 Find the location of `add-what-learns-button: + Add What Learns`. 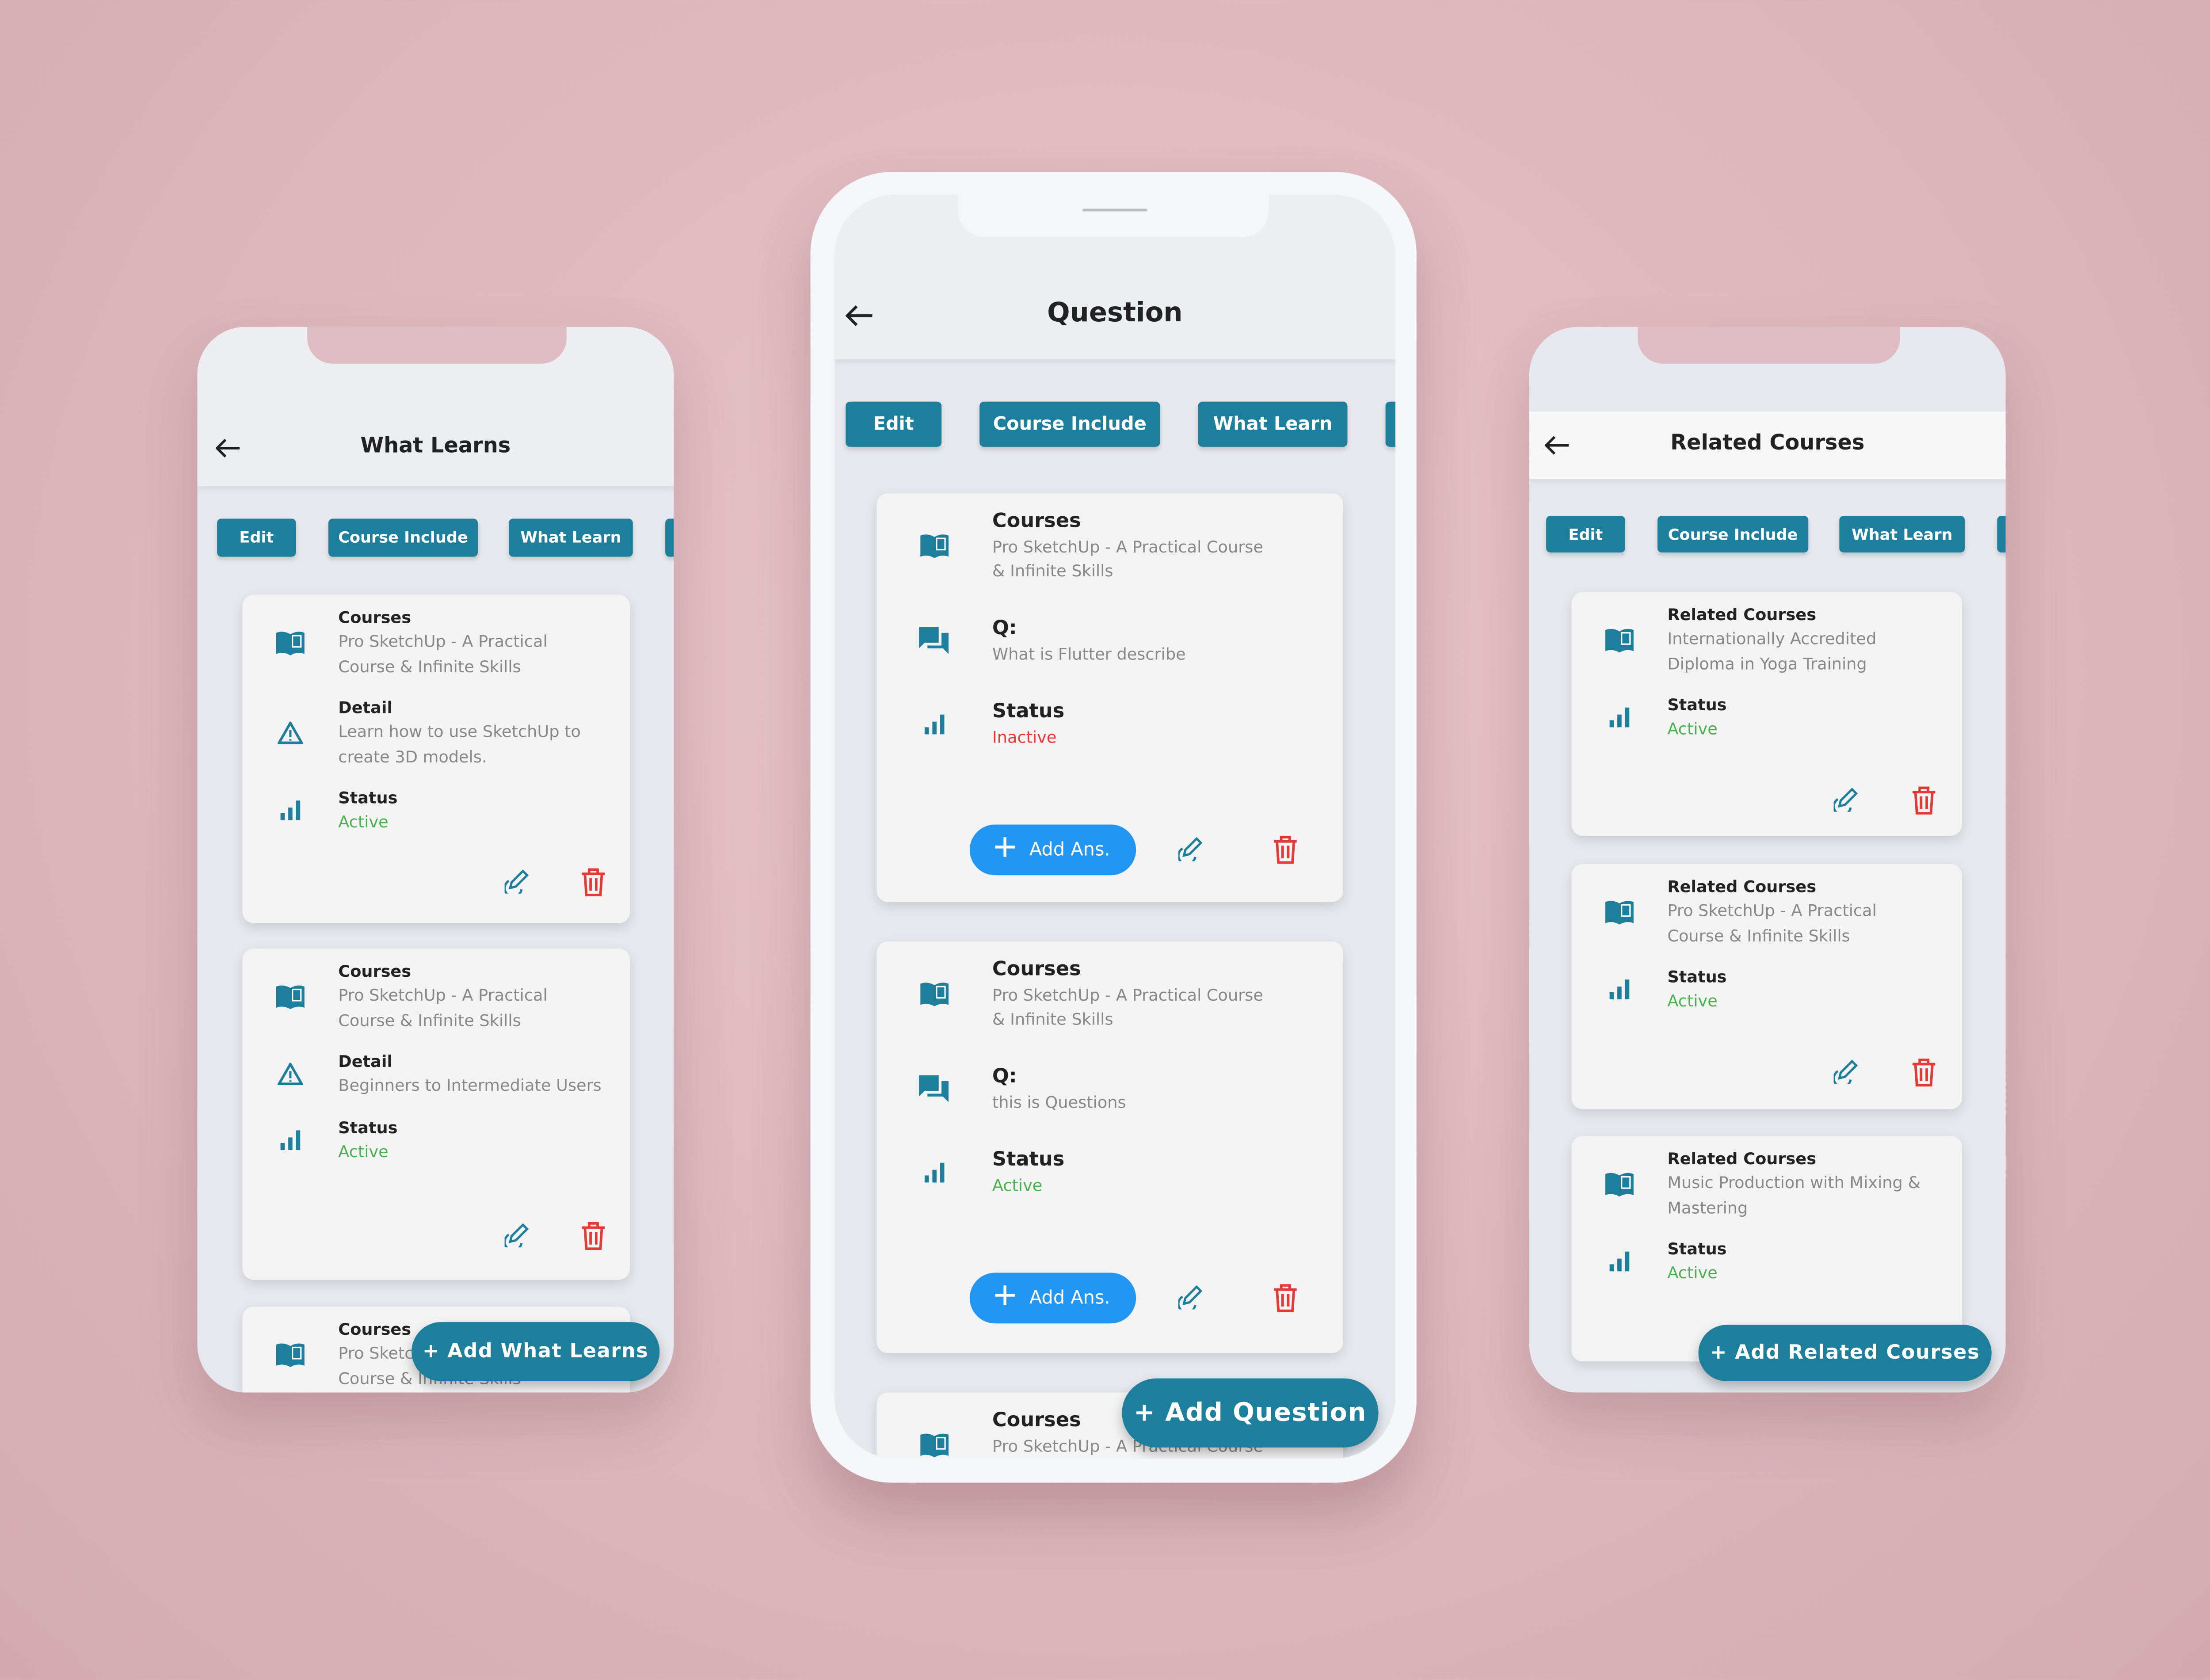

add-what-learns-button: + Add What Learns is located at coordinates (536, 1352).